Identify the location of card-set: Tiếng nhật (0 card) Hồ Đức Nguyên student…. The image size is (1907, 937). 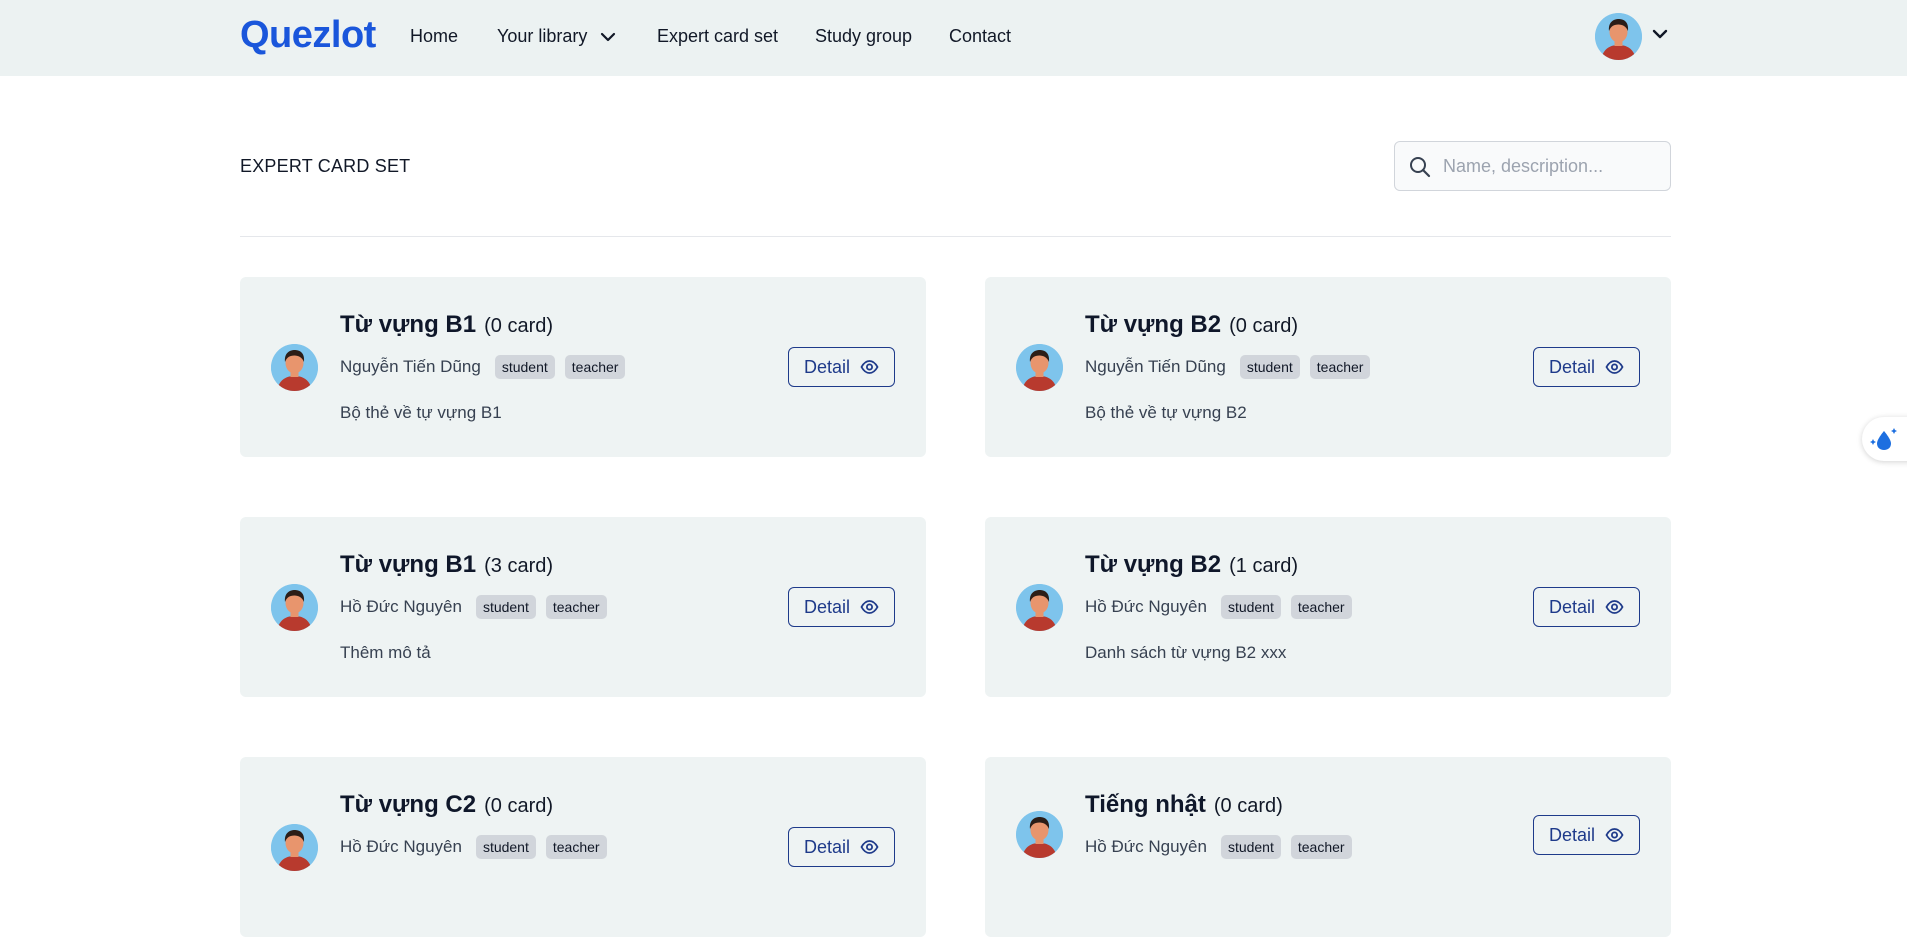
(1328, 847).